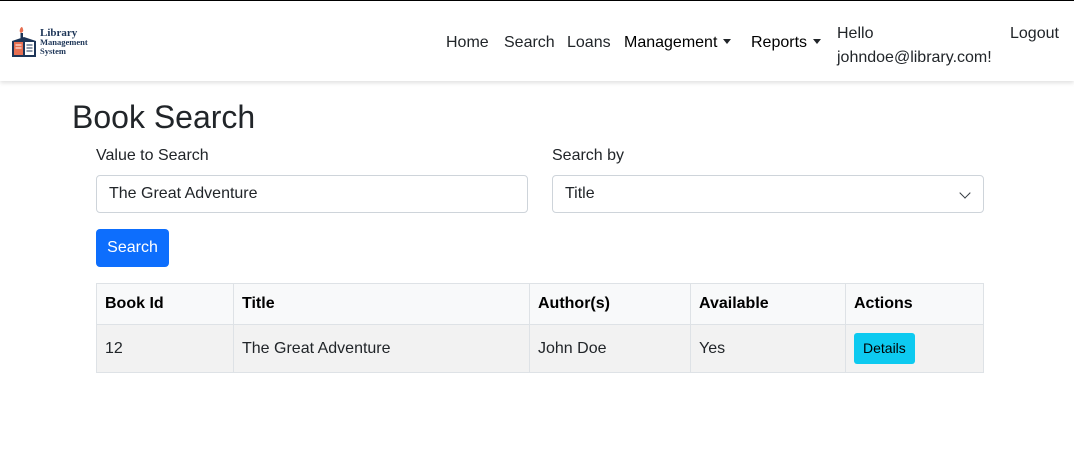 This screenshot has height=452, width=1074. Describe the element at coordinates (768, 304) in the screenshot. I see `column-header-available: Available` at that location.